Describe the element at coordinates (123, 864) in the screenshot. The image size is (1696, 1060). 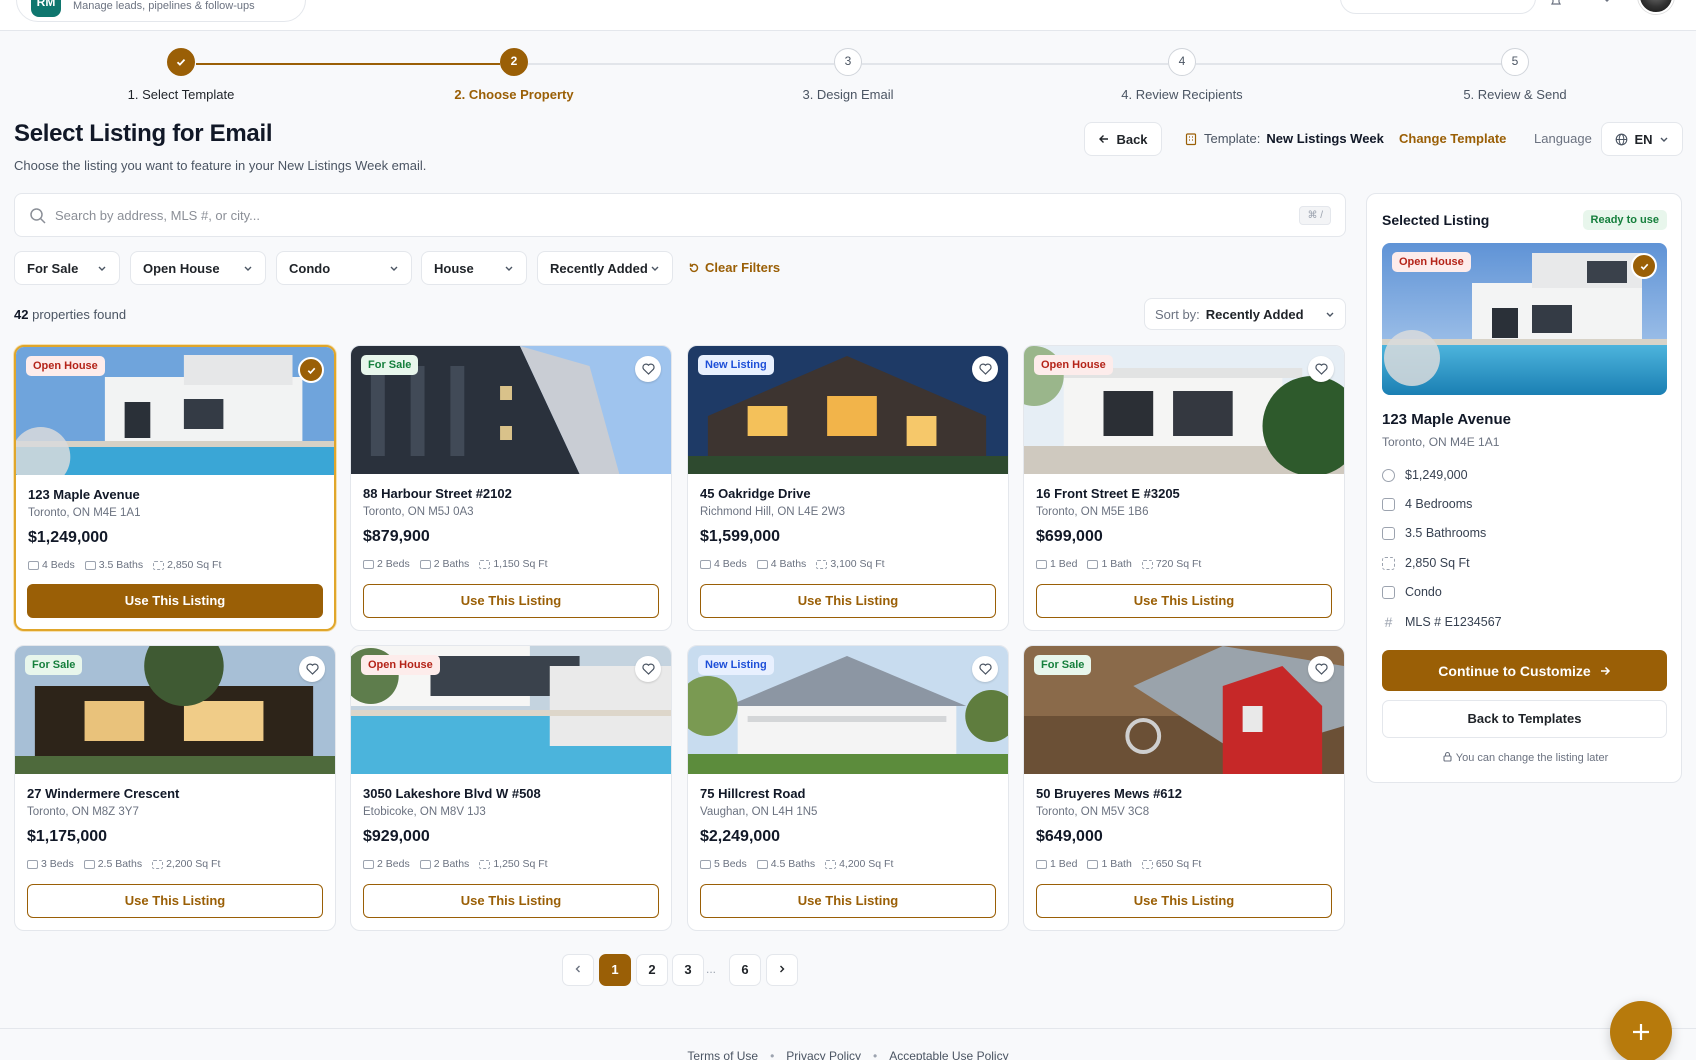
I see `listing-specs: 3 Beds 2.5 Baths 2,200 Sq Ft` at that location.